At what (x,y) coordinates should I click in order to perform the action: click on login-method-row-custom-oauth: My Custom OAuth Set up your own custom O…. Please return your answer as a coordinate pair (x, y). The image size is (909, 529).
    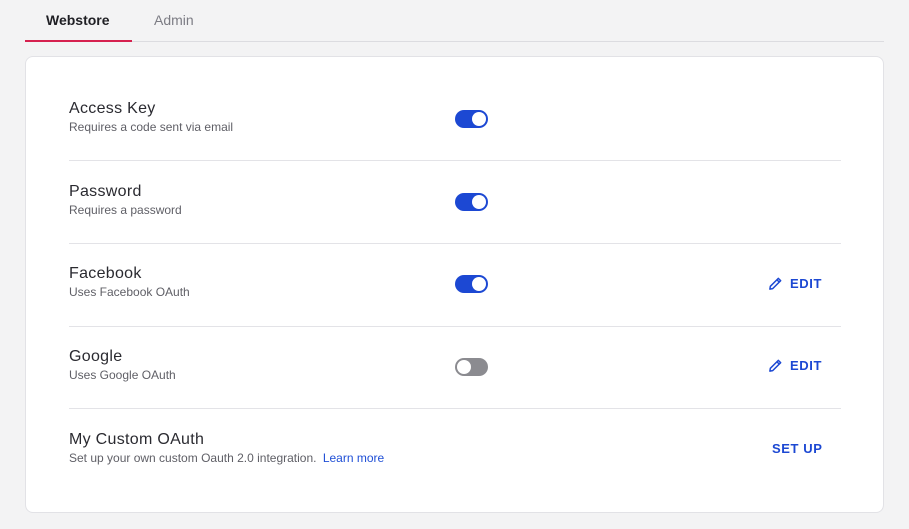
    Looking at the image, I should click on (455, 450).